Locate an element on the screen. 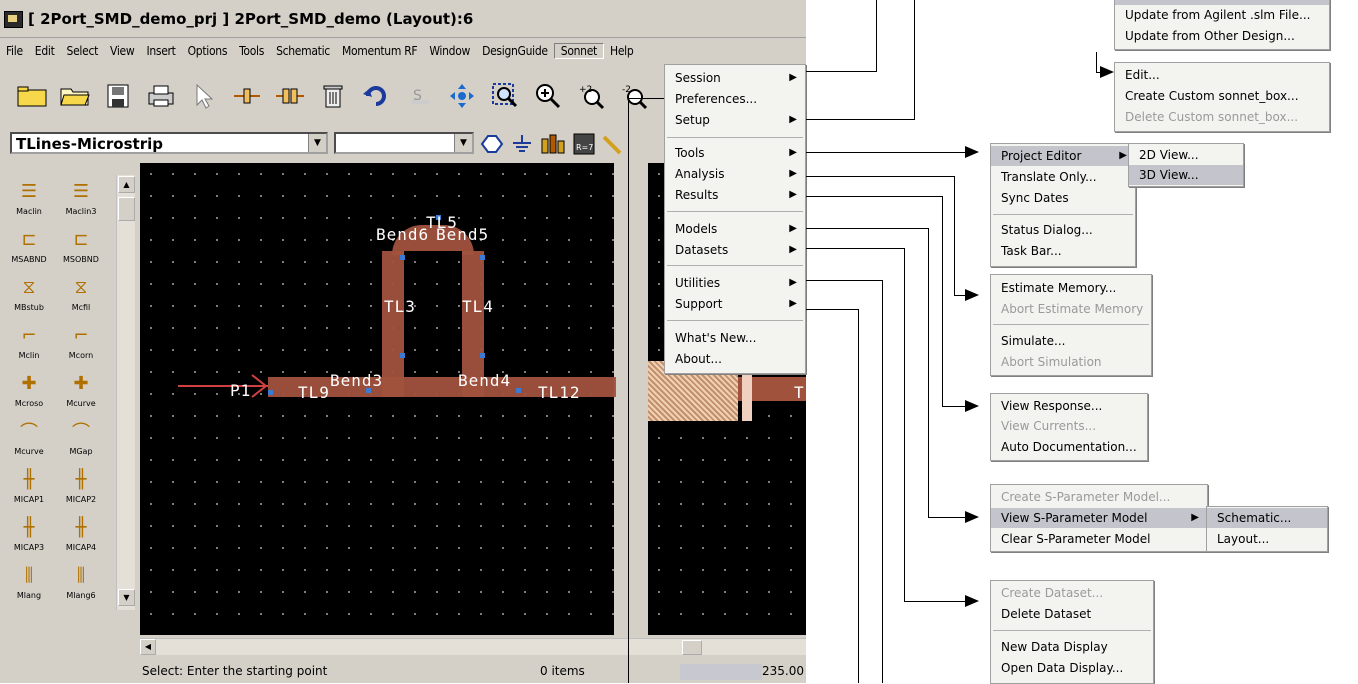  menu-item-setup: Setup ▶ is located at coordinates (735, 120).